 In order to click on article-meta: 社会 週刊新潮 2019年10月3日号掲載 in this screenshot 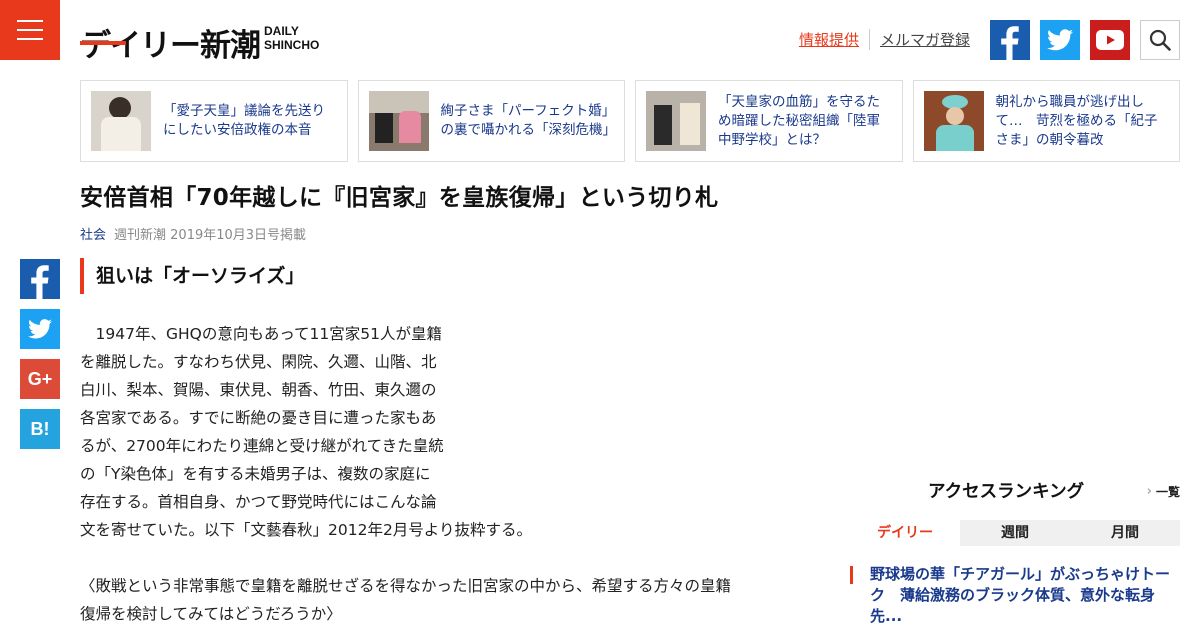, I will do `click(193, 233)`.